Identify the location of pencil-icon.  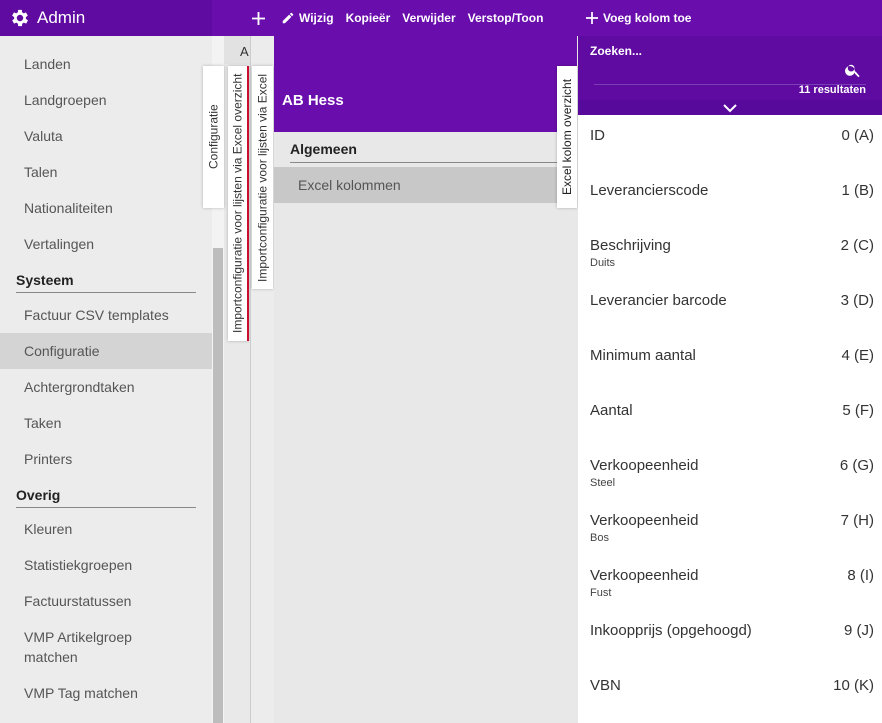
(288, 18).